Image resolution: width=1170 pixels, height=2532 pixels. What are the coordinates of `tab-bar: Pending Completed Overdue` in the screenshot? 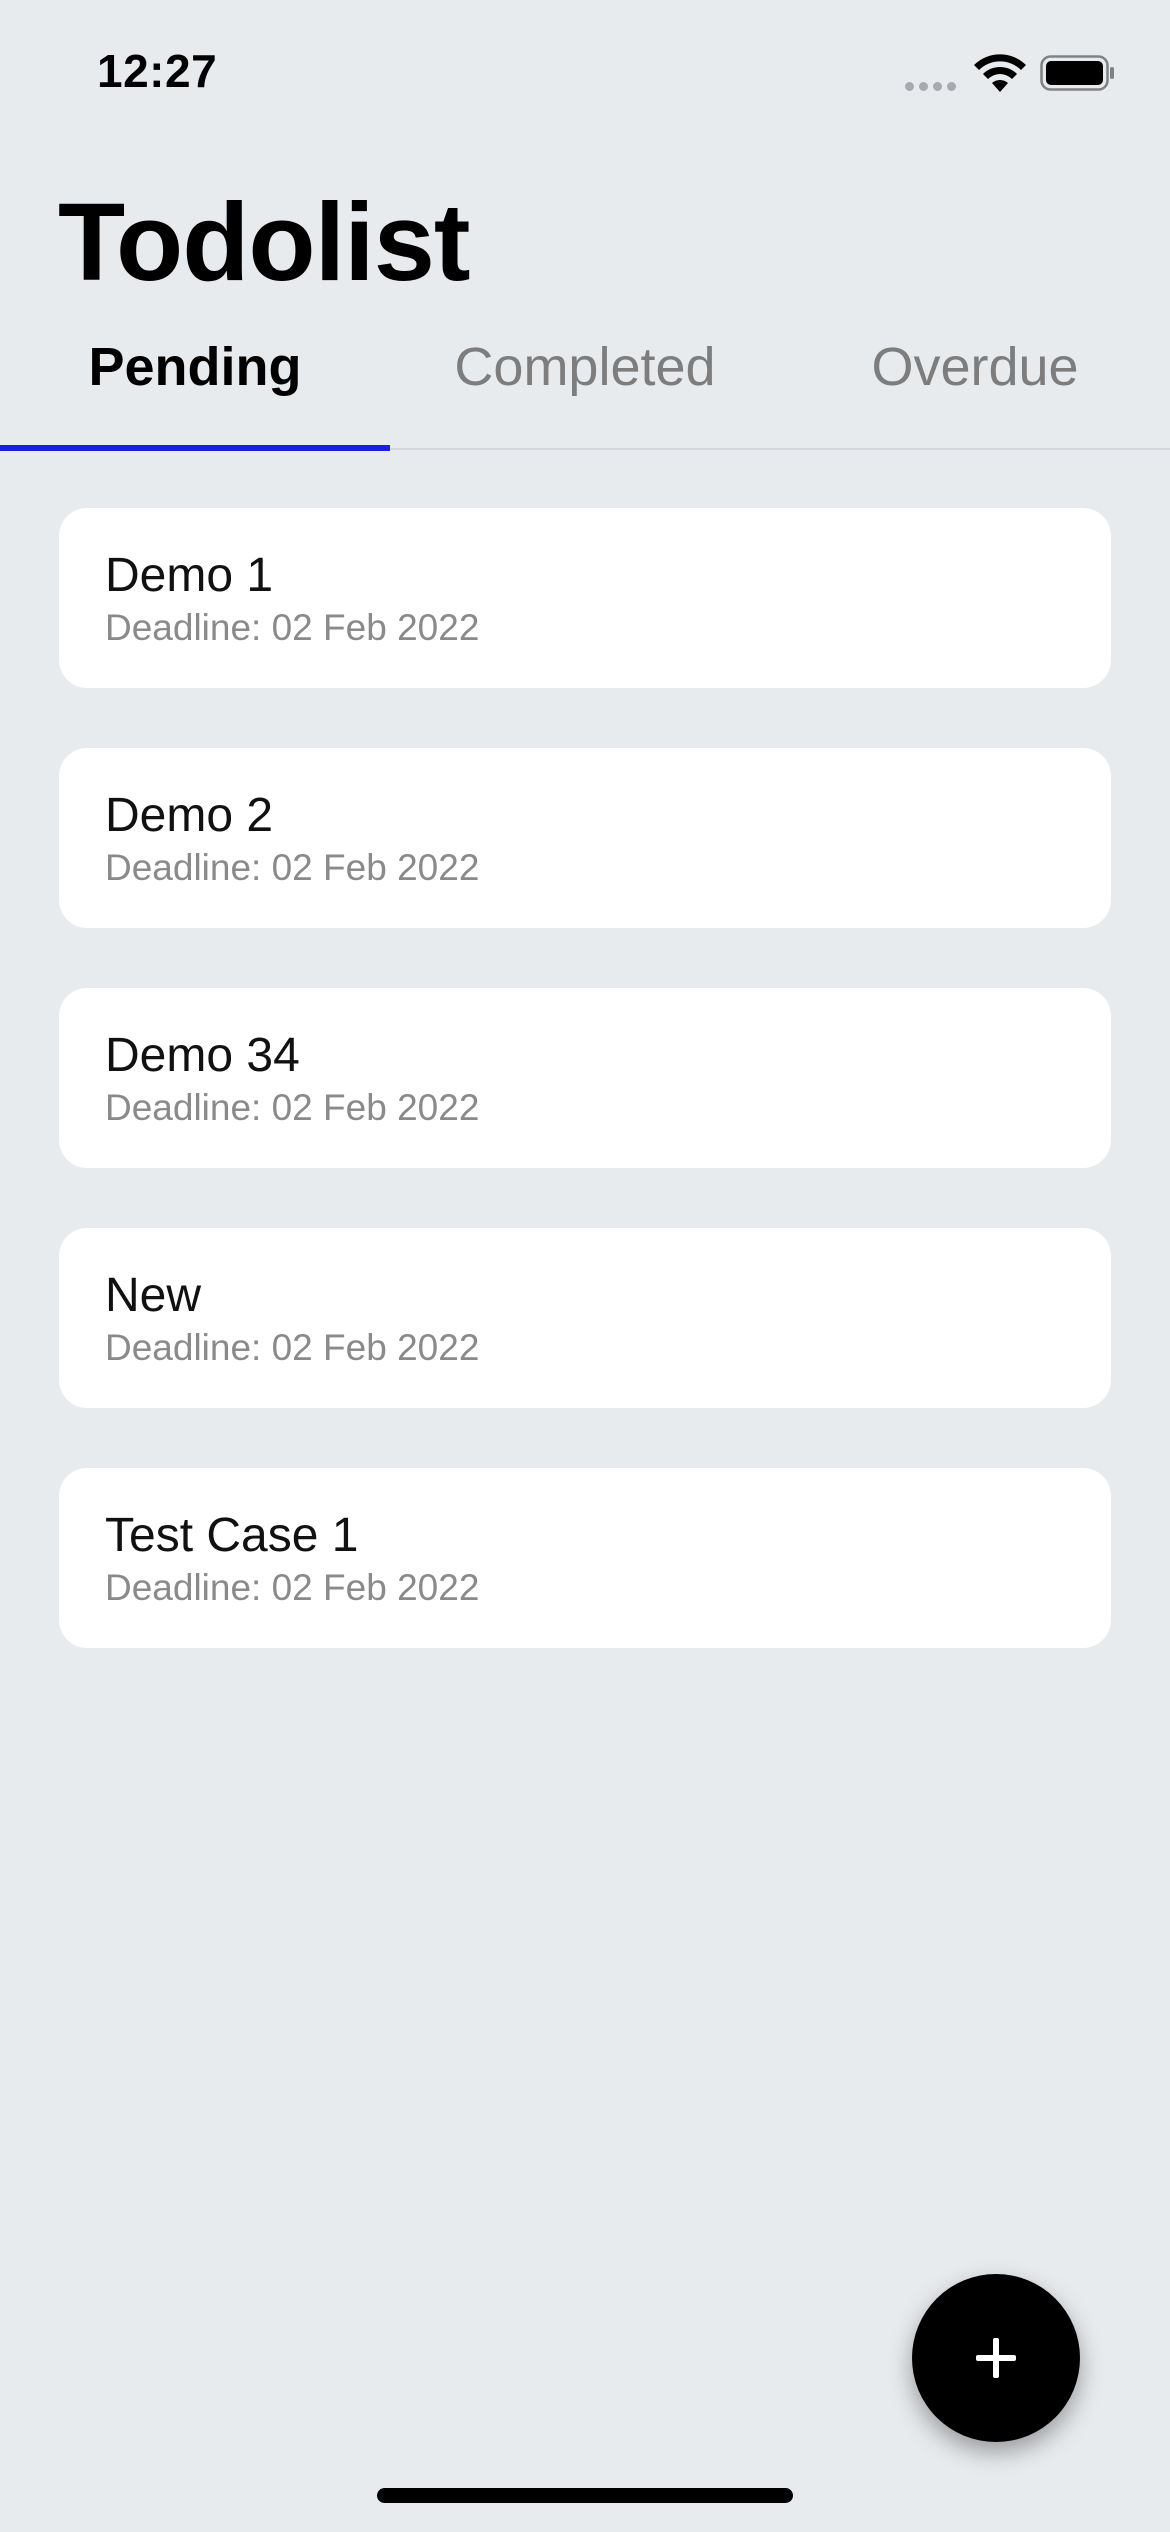 It's located at (585, 385).